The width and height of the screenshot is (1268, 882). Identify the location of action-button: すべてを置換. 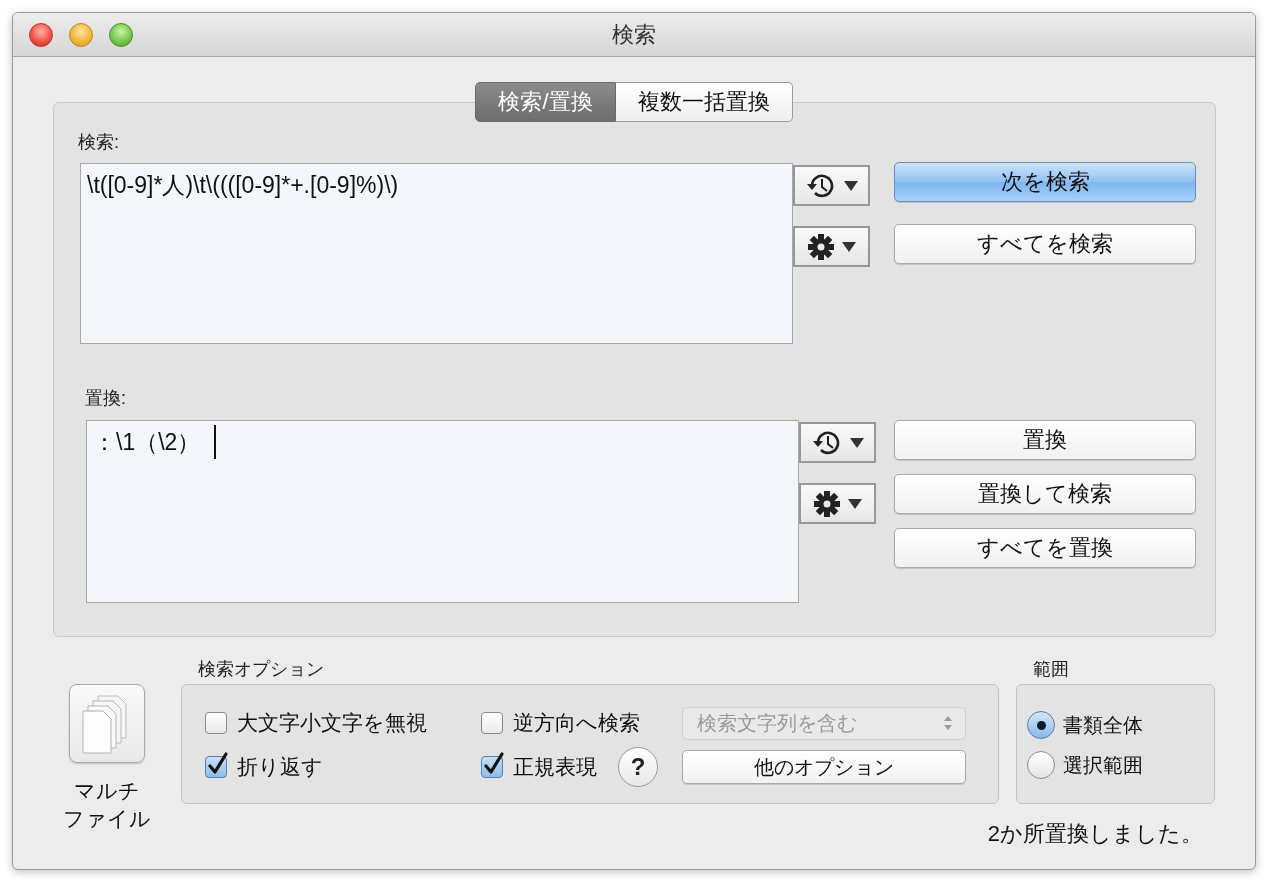
(1045, 548).